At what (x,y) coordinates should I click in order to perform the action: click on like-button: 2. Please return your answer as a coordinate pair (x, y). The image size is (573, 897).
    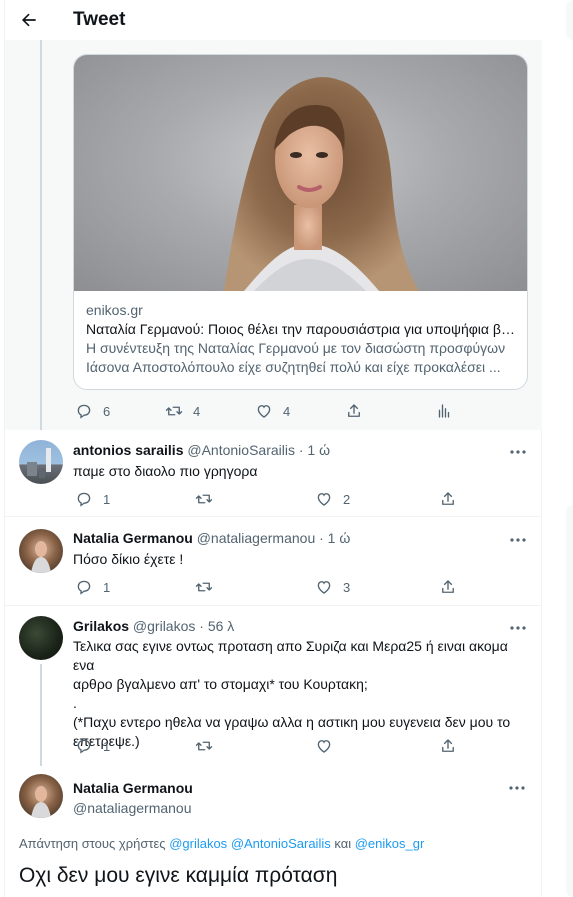
    Looking at the image, I should click on (377, 499).